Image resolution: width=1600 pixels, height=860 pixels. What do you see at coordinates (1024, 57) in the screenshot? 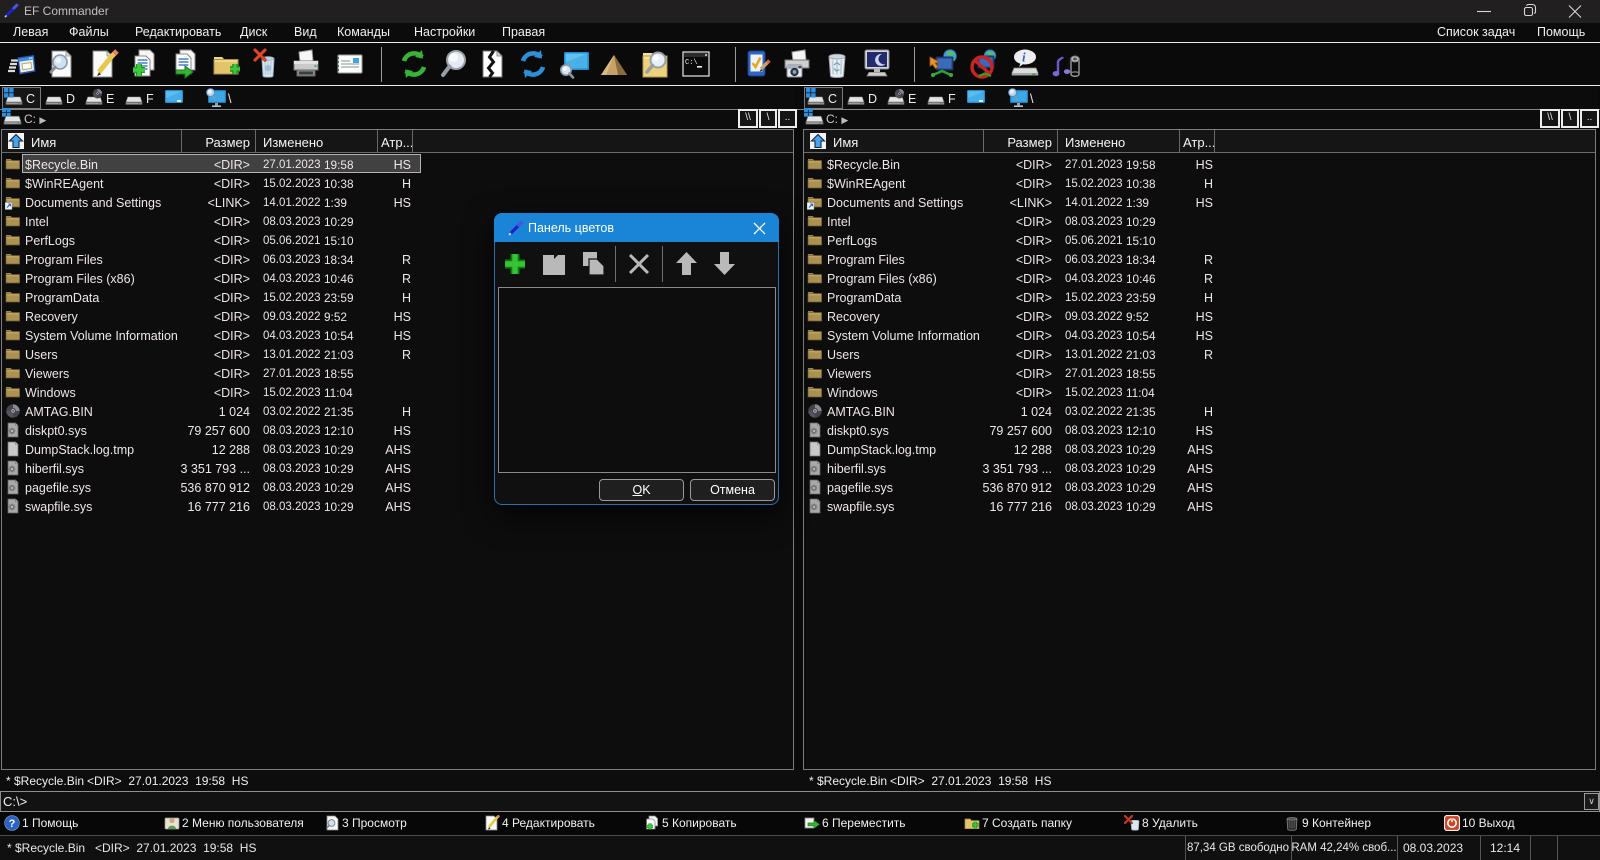
I see `svg-text: i` at bounding box center [1024, 57].